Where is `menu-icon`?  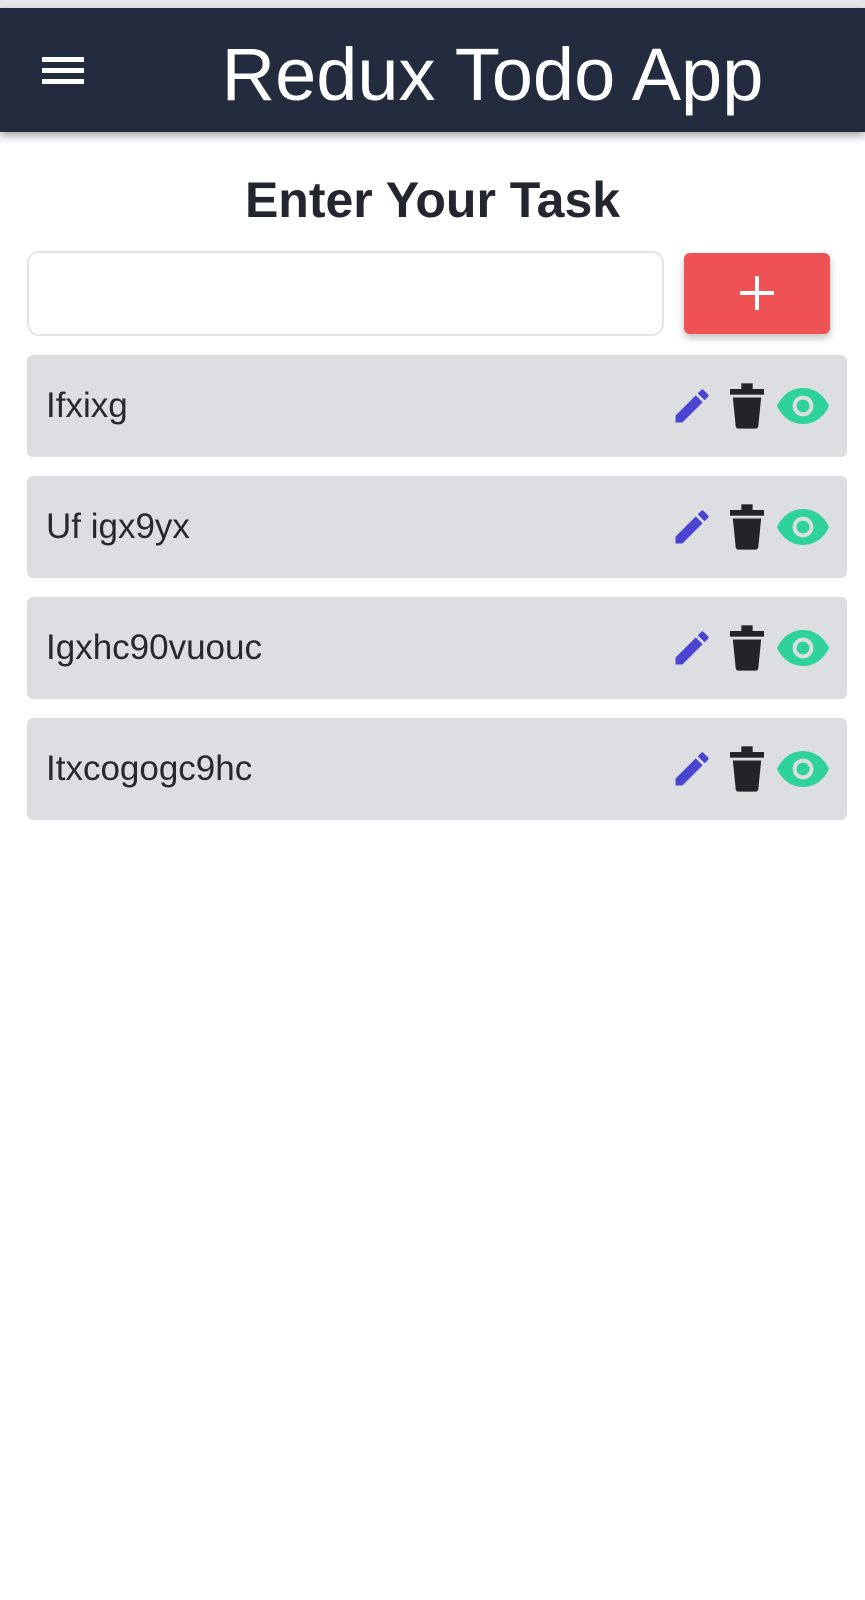
menu-icon is located at coordinates (63, 71).